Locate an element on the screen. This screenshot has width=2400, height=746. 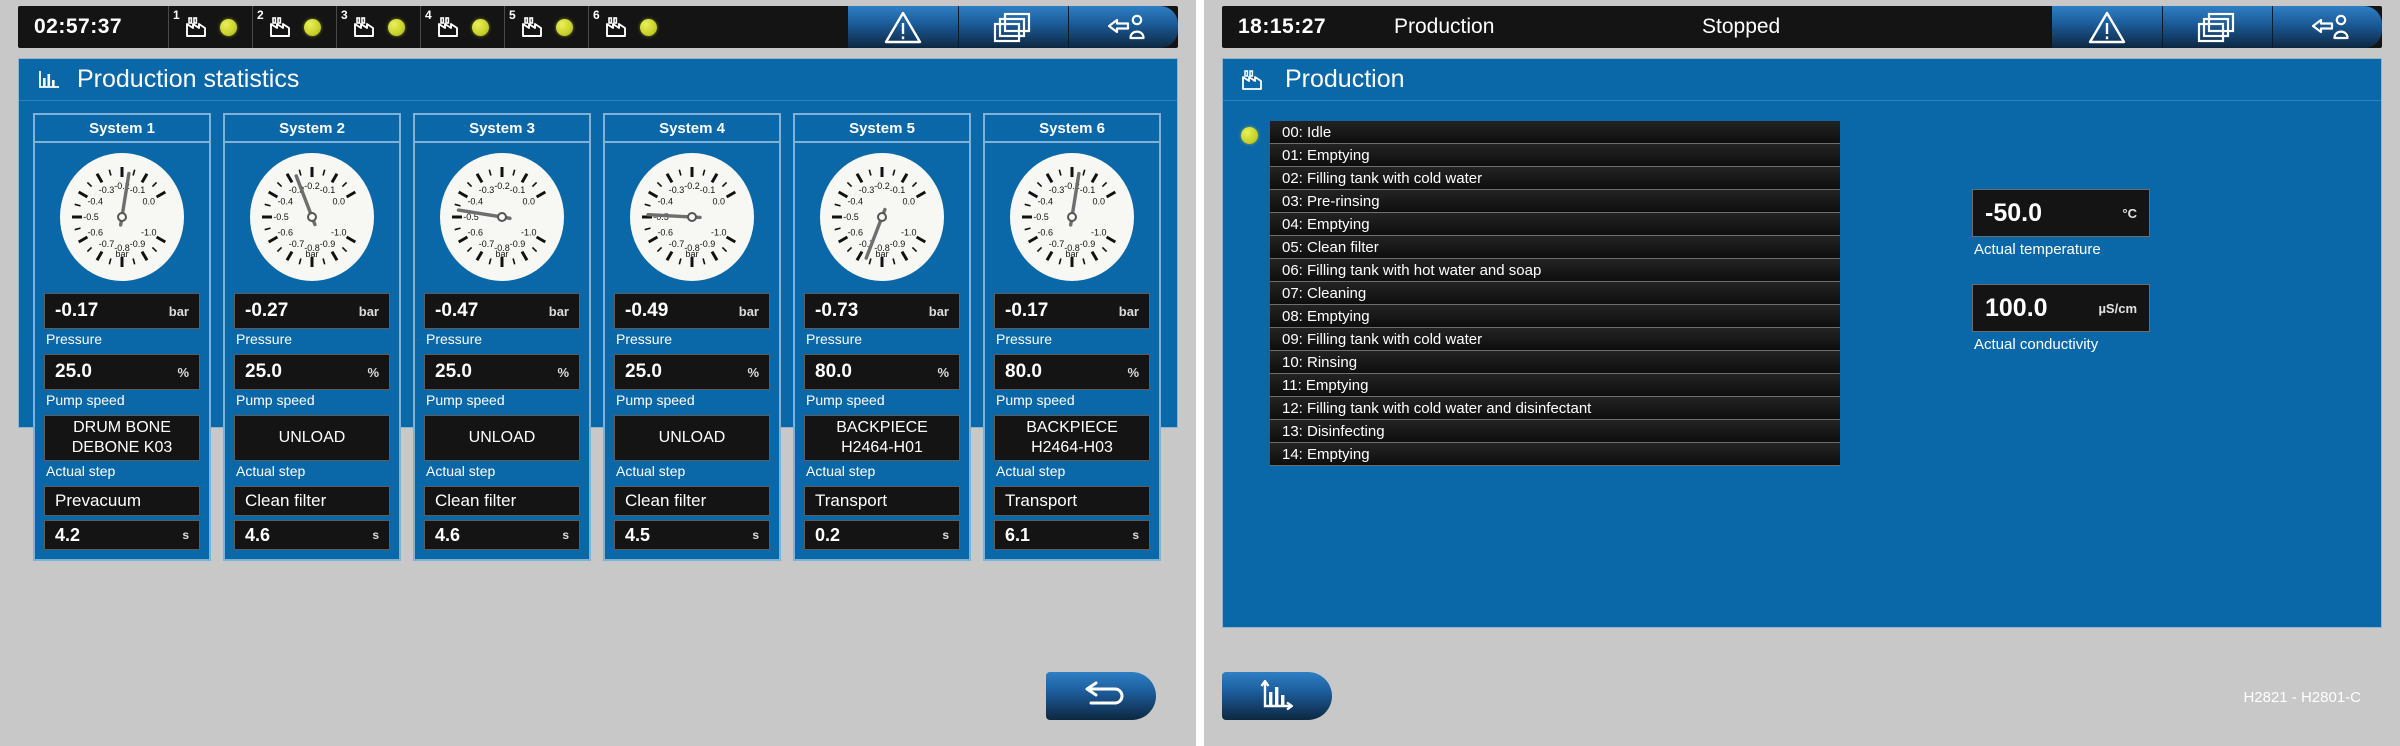
system-indicator-4: 4 is located at coordinates (462, 27).